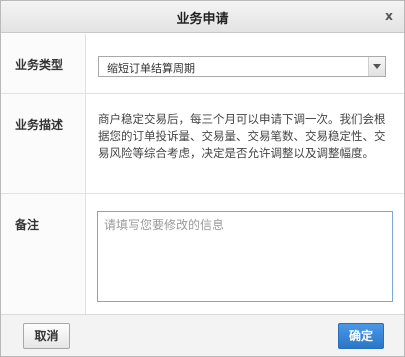 Image resolution: width=405 pixels, height=357 pixels. What do you see at coordinates (43, 143) in the screenshot?
I see `label-cell: 业务描述` at bounding box center [43, 143].